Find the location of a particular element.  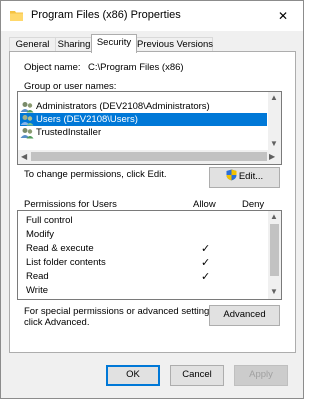

permission-name: Full control is located at coordinates (49, 220).